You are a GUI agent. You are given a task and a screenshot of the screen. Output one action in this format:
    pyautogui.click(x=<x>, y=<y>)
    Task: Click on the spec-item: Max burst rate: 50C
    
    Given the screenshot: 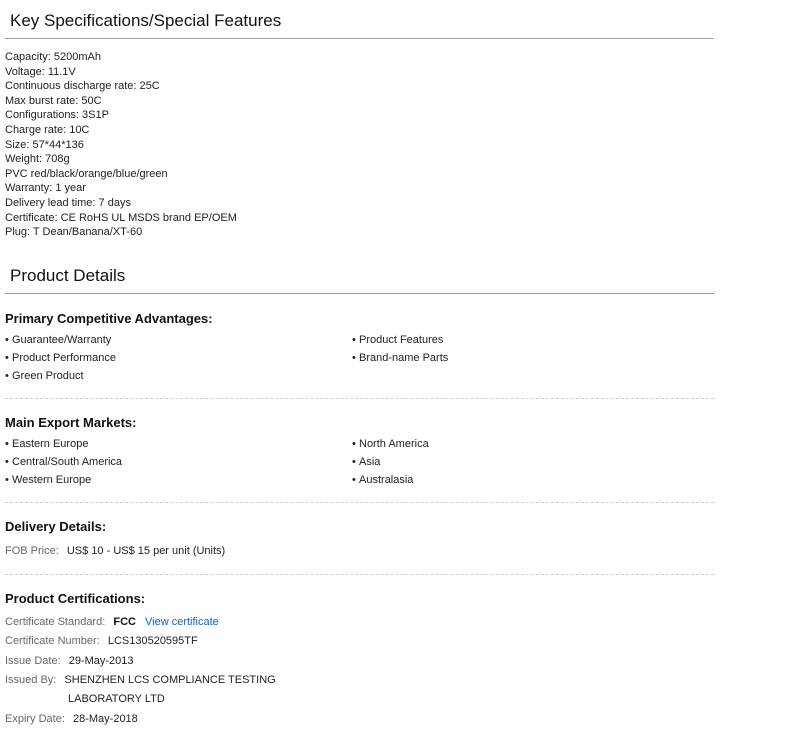 What is the action you would take?
    pyautogui.click(x=53, y=100)
    